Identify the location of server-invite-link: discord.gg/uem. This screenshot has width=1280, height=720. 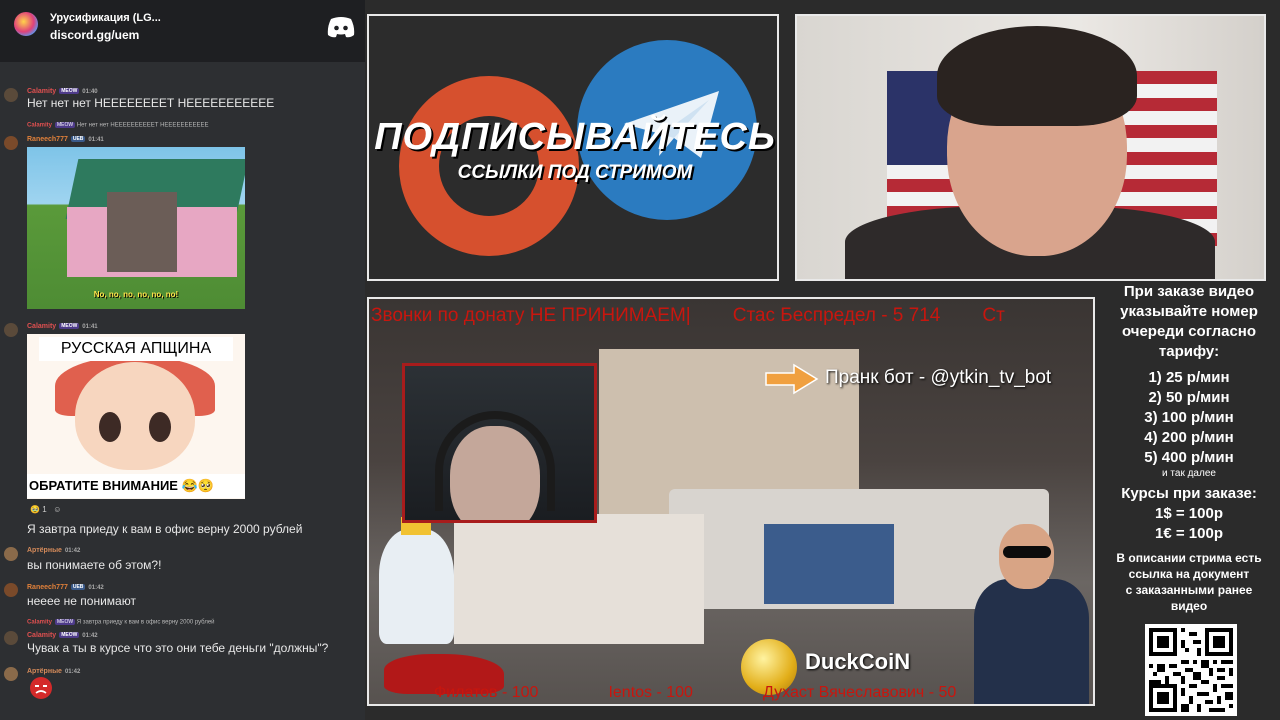
(94, 35).